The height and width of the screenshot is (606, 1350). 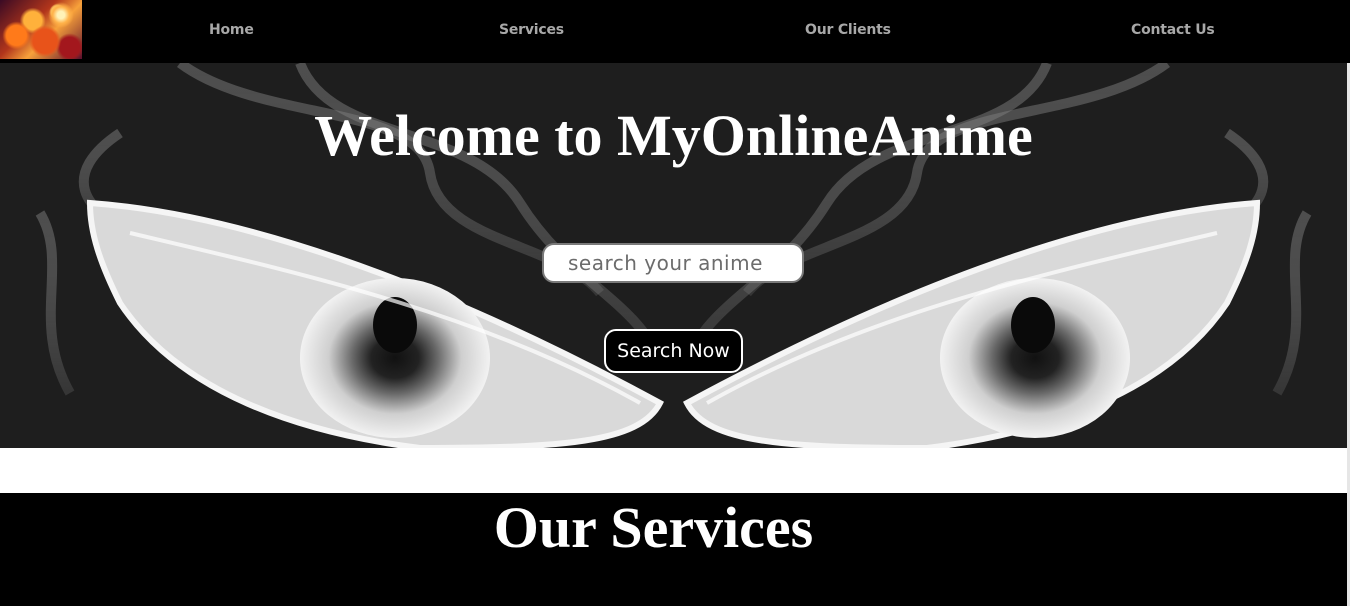 I want to click on section-divider, so click(x=675, y=470).